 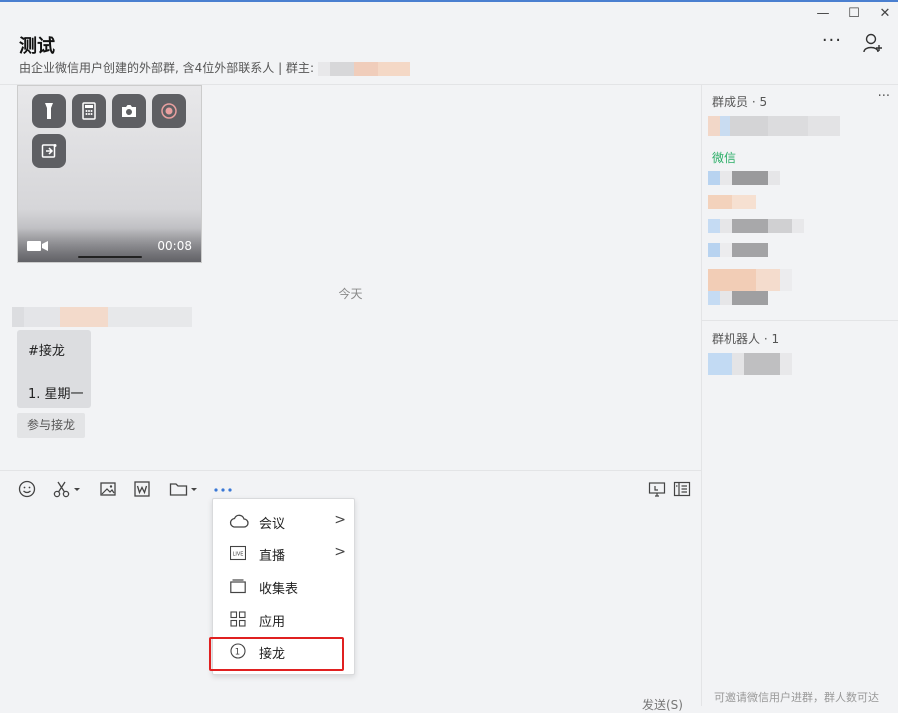 What do you see at coordinates (350, 470) in the screenshot?
I see `input-divider` at bounding box center [350, 470].